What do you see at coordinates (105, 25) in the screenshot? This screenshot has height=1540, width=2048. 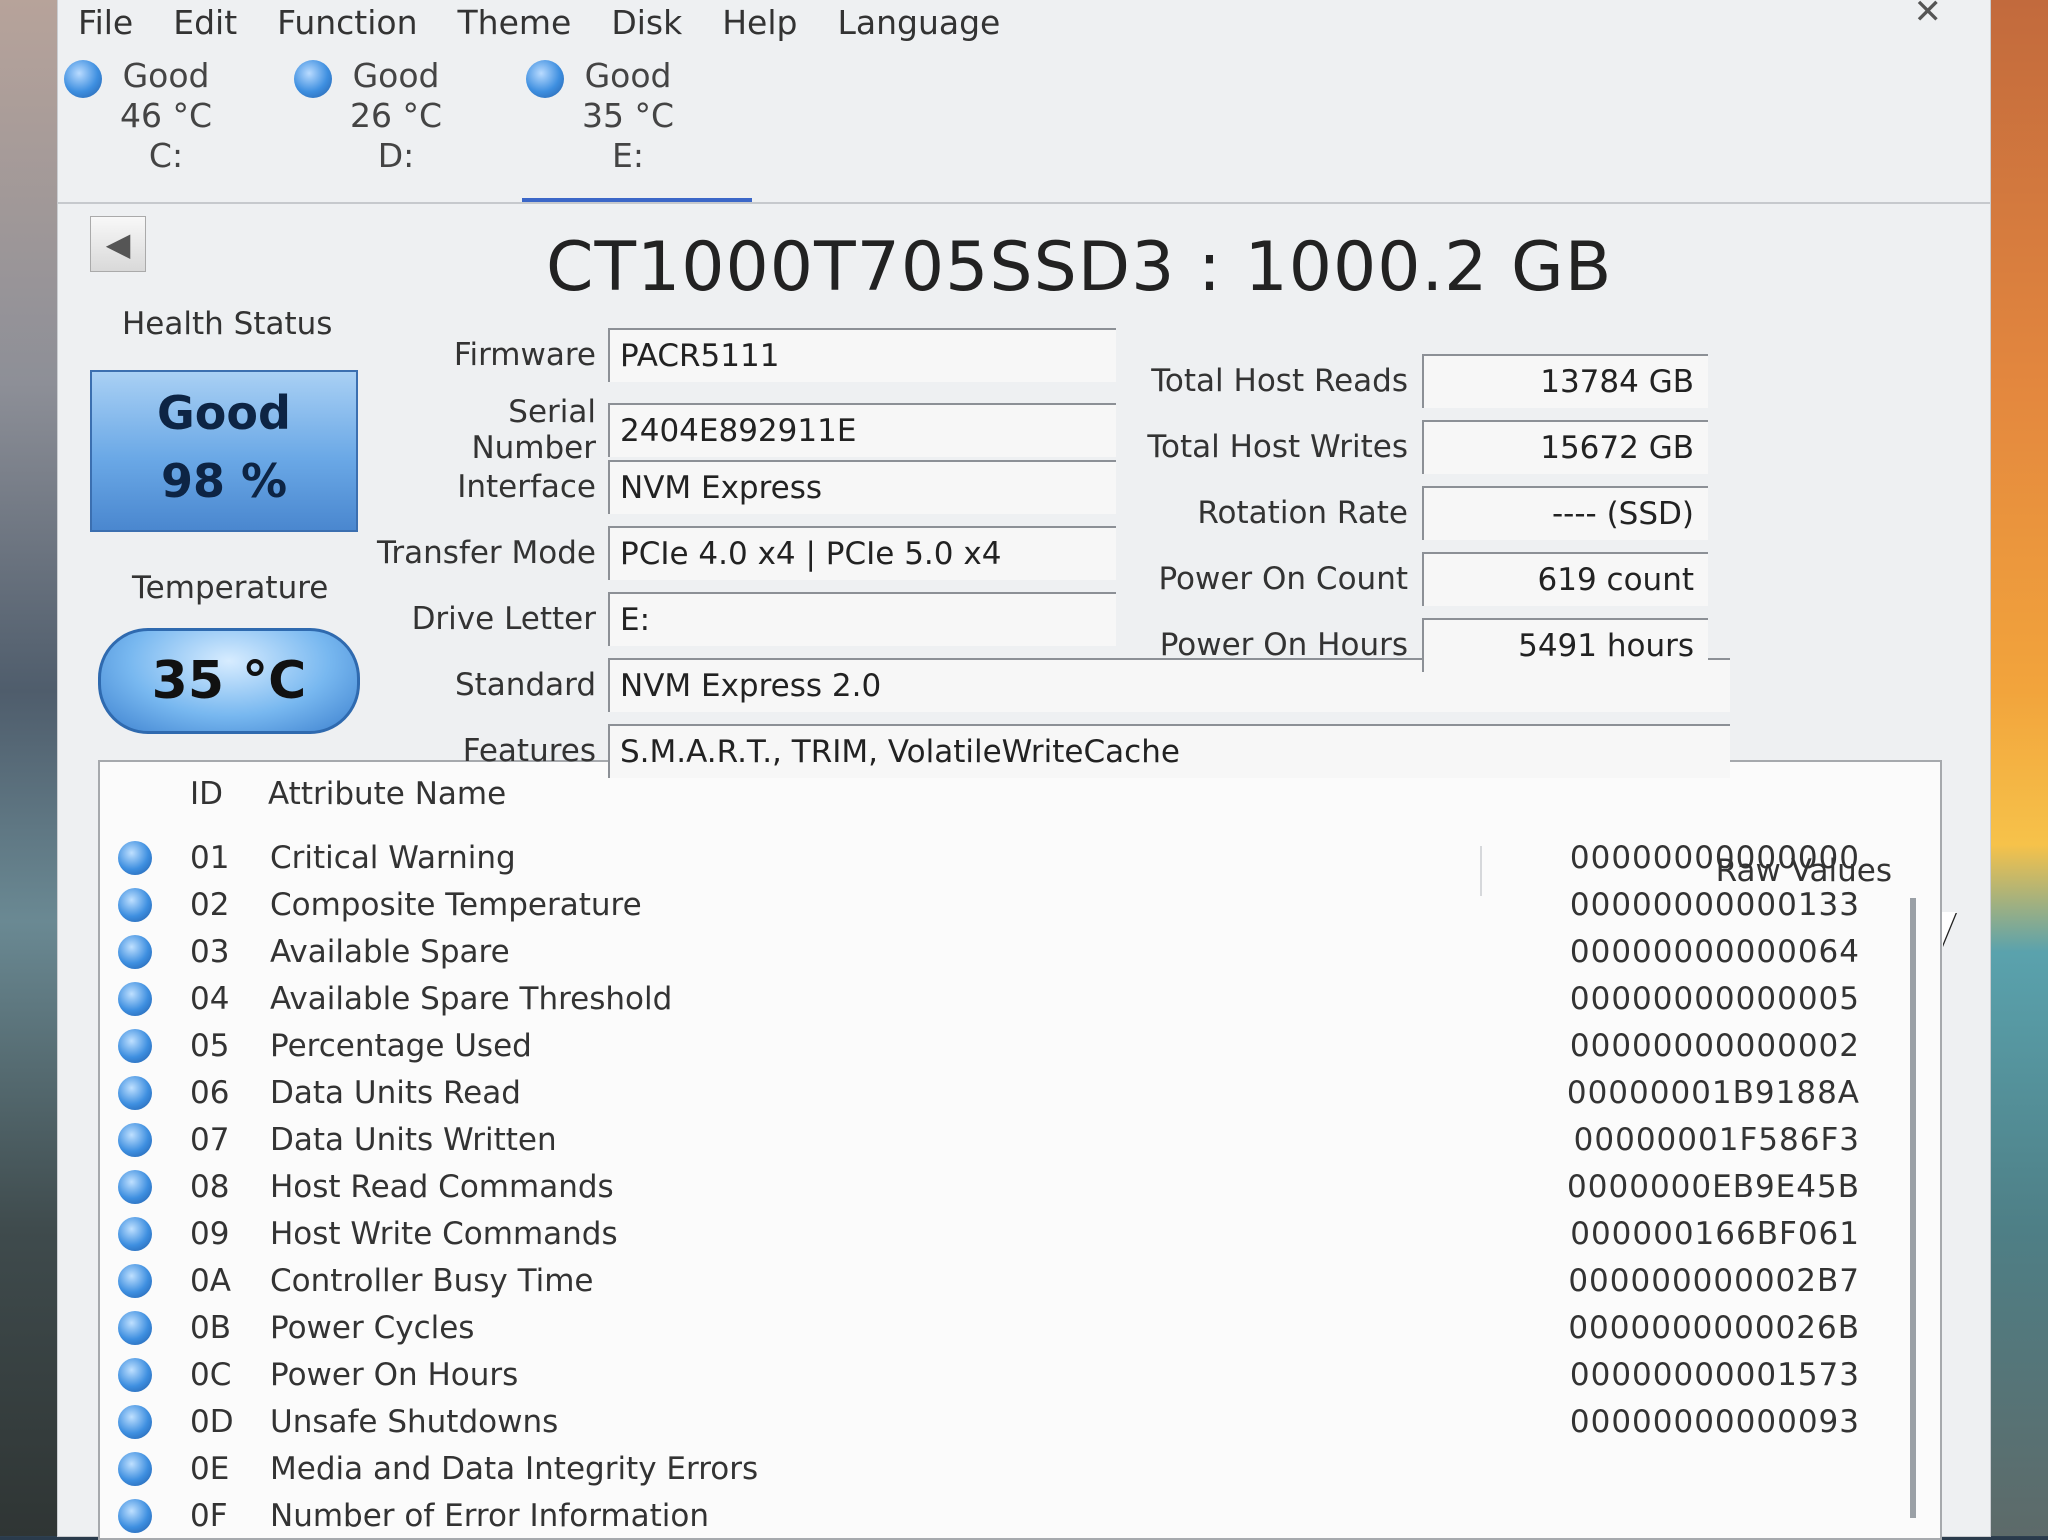 I see `menu-file: File` at bounding box center [105, 25].